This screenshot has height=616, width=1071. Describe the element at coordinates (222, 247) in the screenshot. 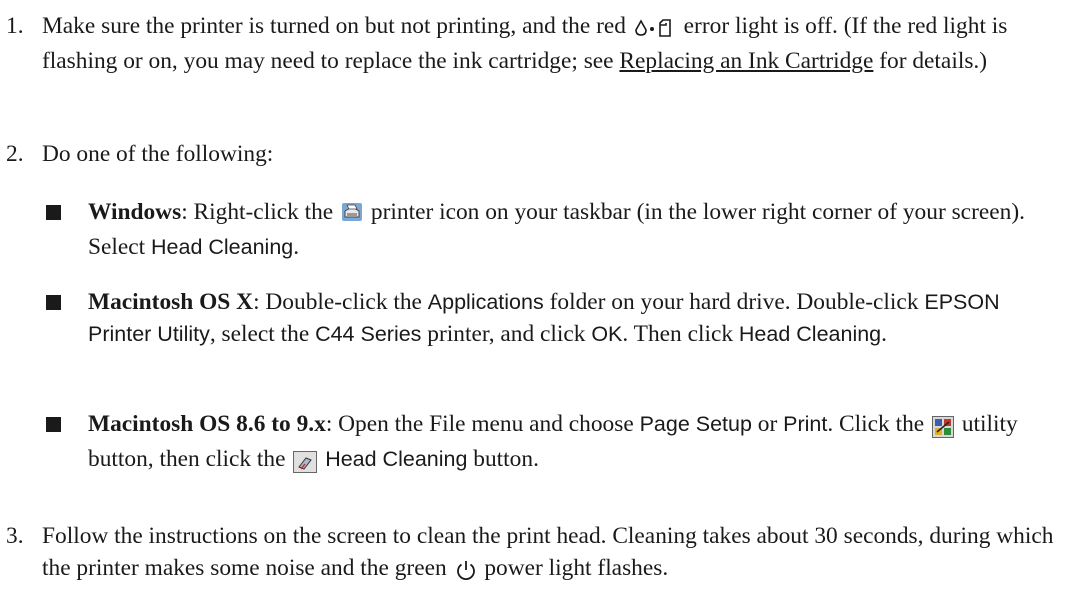

I see `head-cleaning-menu-item: Head Cleaning` at that location.